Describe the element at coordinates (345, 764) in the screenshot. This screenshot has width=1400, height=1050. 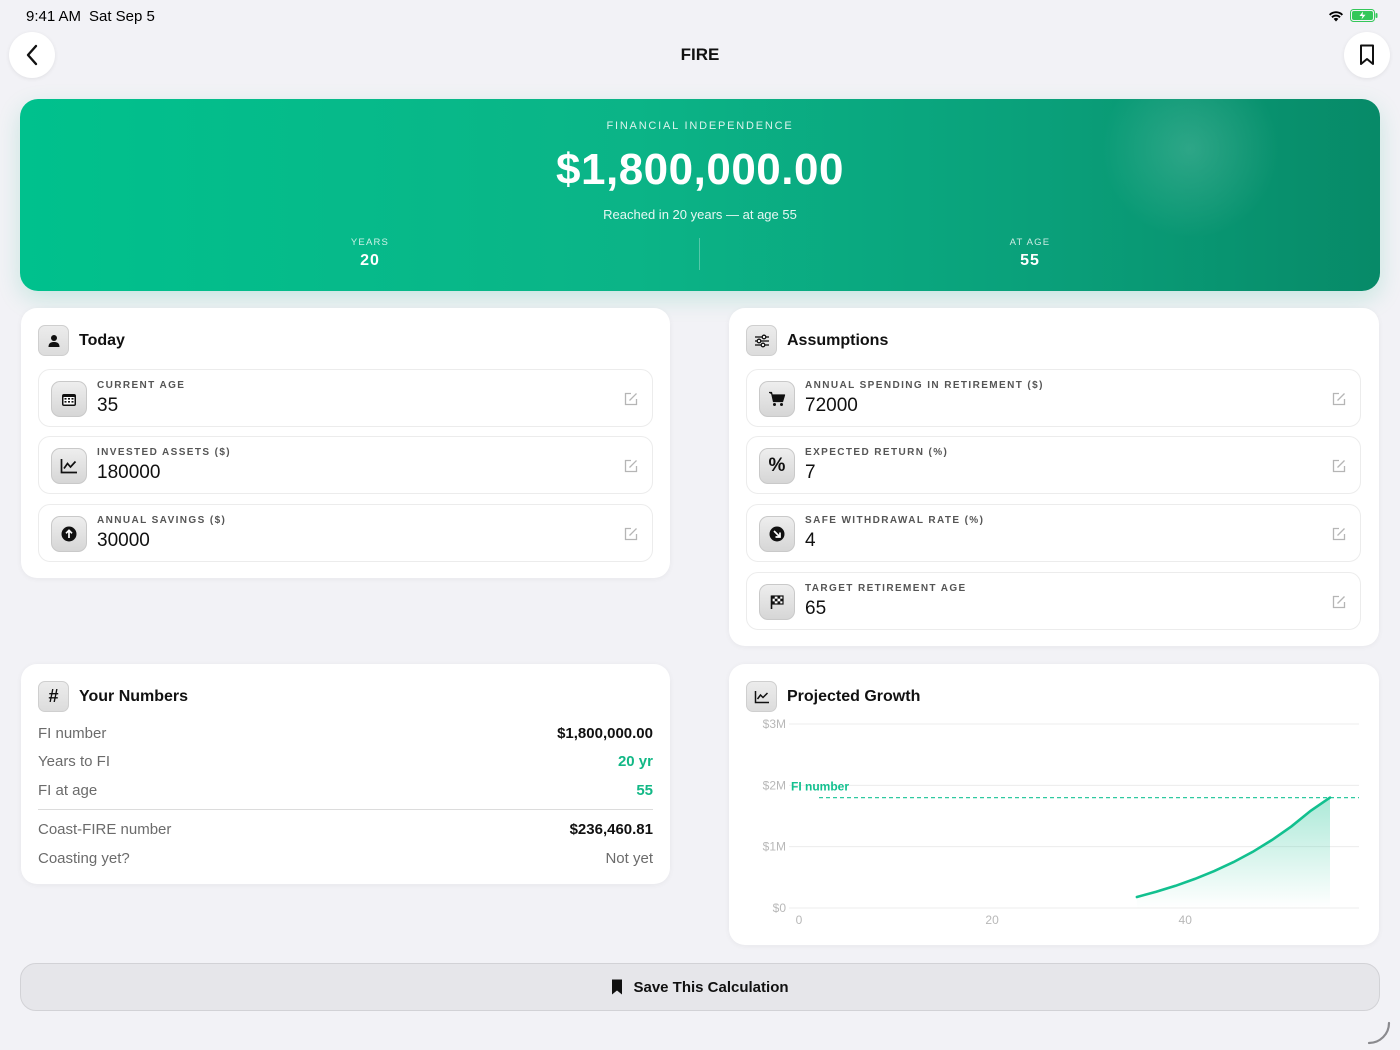
I see `years-to-fi-row: Years to FI 20 yr` at that location.